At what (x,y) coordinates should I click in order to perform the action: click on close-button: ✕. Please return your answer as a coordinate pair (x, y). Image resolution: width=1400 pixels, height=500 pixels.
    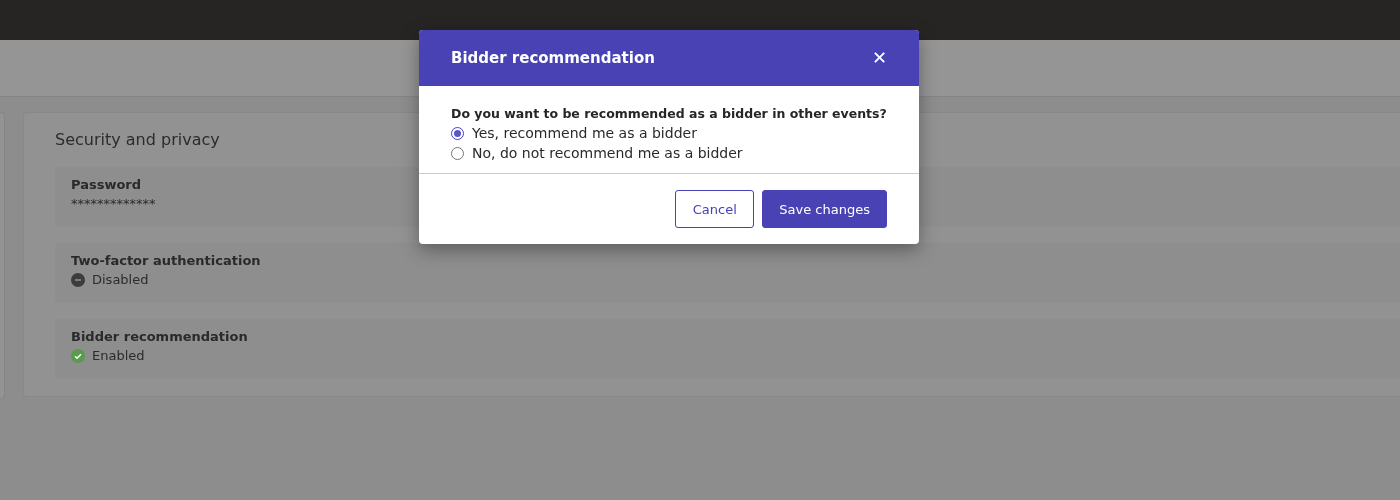
    Looking at the image, I should click on (879, 58).